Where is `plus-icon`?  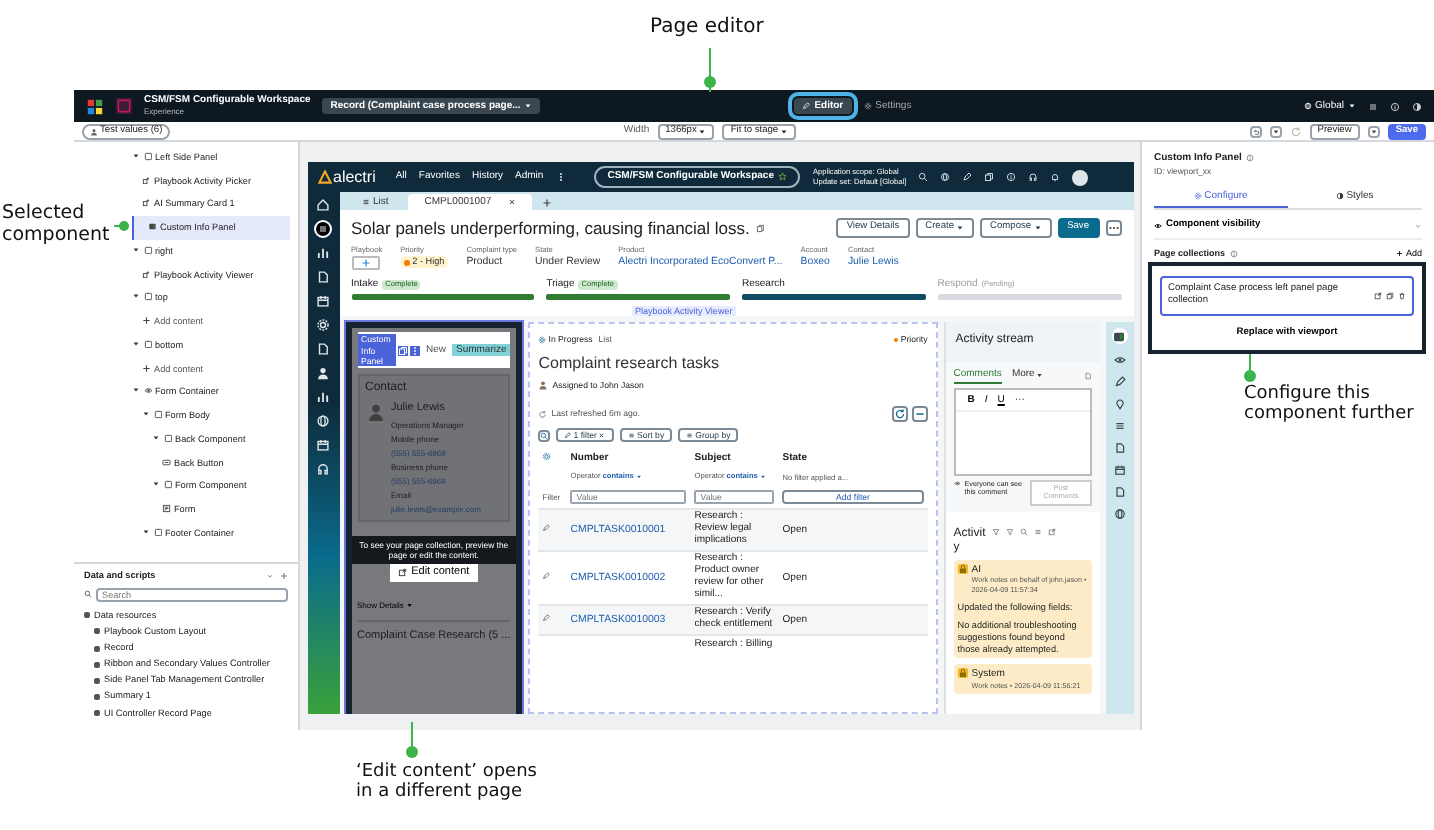 plus-icon is located at coordinates (1400, 253).